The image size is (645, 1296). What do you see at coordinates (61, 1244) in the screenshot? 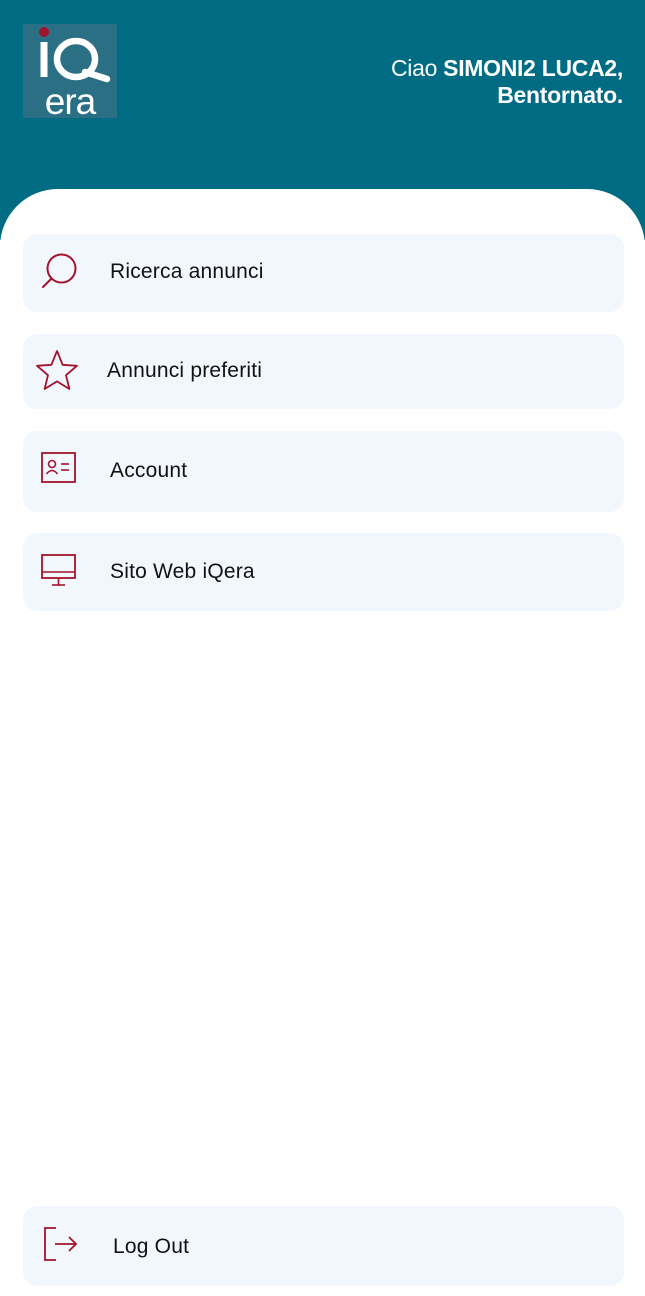
I see `logout-icon` at bounding box center [61, 1244].